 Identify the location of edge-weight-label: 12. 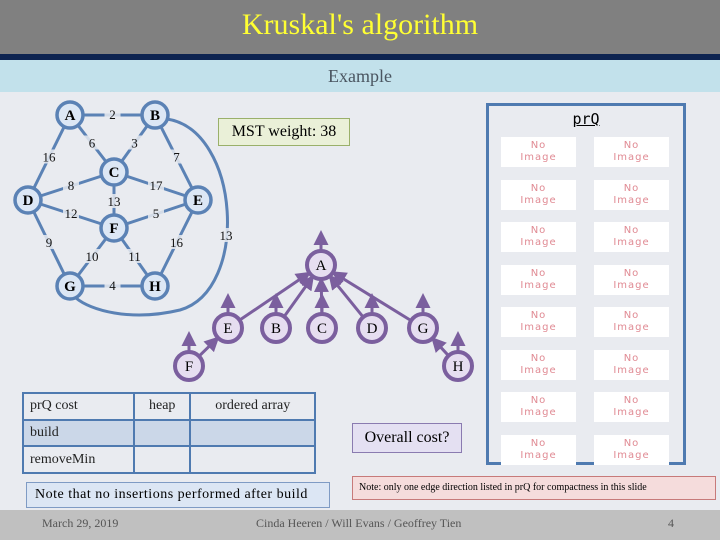
(71, 213).